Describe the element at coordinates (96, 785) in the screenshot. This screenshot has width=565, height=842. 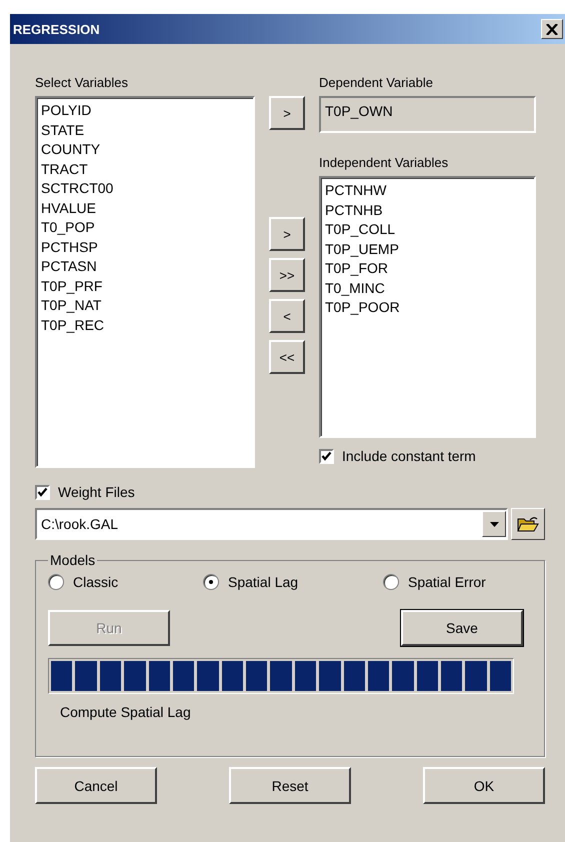
I see `dialog-button: Cancel` at that location.